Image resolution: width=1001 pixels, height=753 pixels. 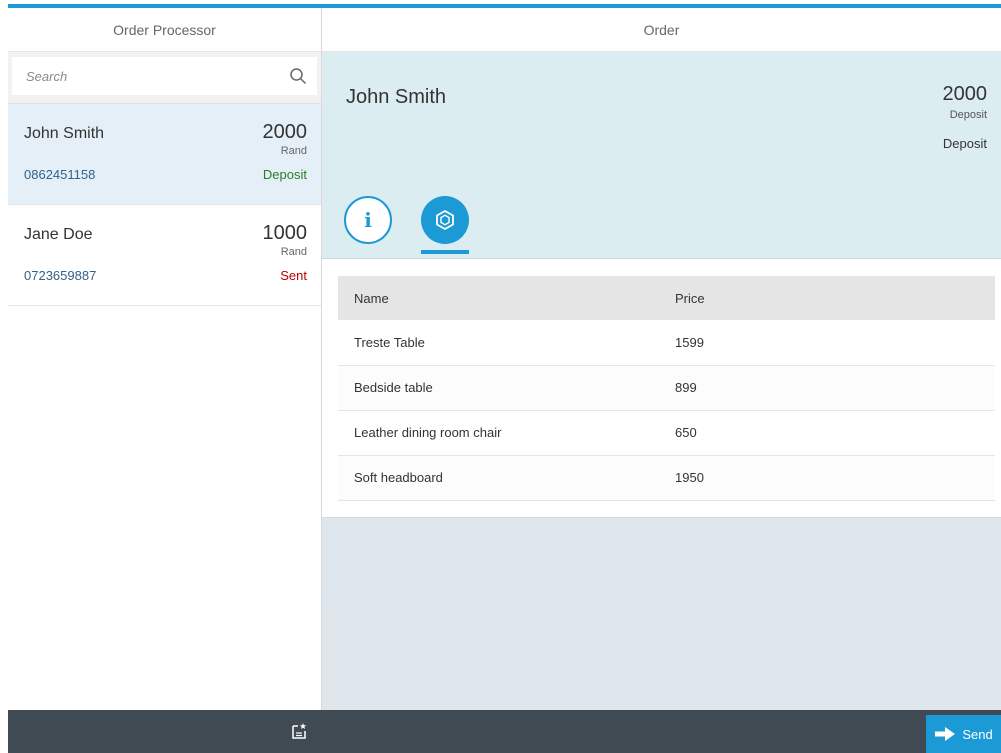 I want to click on cell-name: Soft headboard, so click(x=398, y=477).